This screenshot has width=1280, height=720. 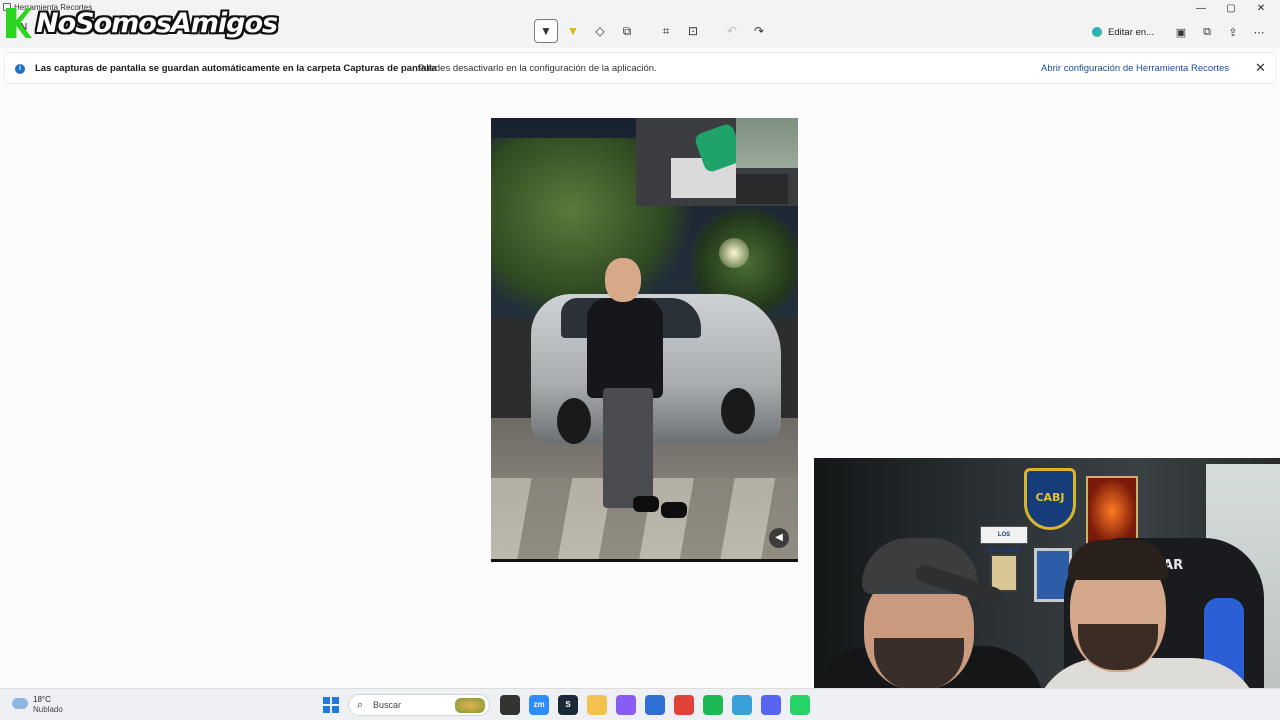 I want to click on share-icon: ⇪, so click(x=1233, y=32).